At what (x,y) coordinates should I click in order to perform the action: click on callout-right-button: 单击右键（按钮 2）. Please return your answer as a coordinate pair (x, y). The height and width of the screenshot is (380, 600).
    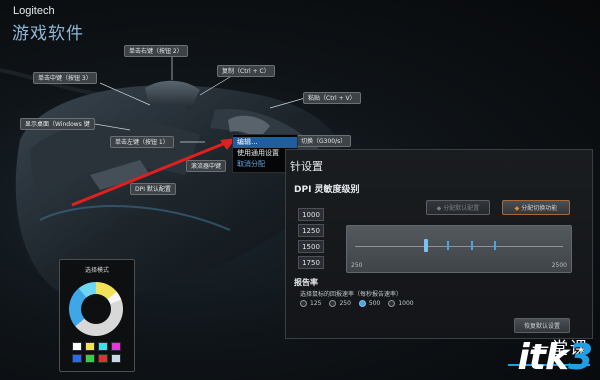
    Looking at the image, I should click on (156, 51).